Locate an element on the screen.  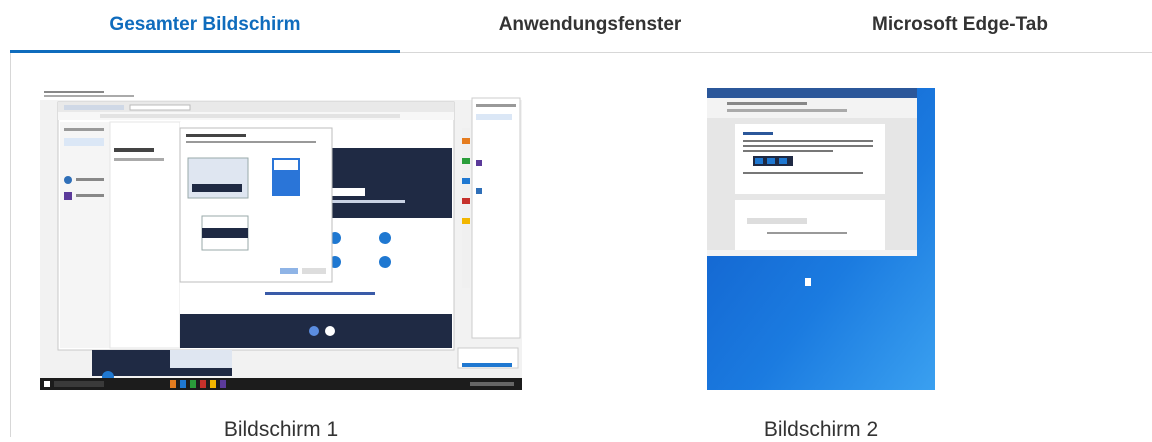
screen-1-label: Bildschirm 1 is located at coordinates (281, 429).